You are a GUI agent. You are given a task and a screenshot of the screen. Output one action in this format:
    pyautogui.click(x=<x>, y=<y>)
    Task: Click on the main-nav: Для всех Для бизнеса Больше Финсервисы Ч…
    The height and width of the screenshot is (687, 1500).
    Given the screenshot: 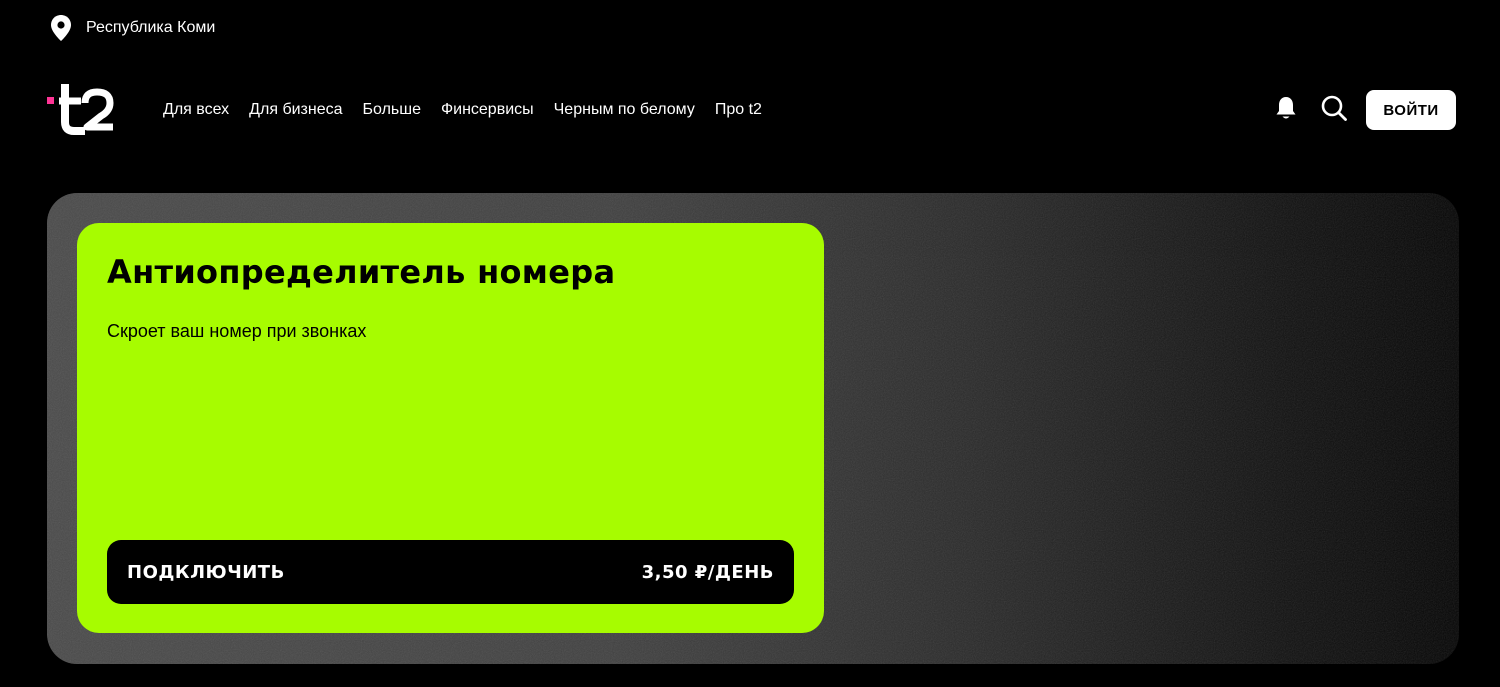 What is the action you would take?
    pyautogui.click(x=462, y=110)
    